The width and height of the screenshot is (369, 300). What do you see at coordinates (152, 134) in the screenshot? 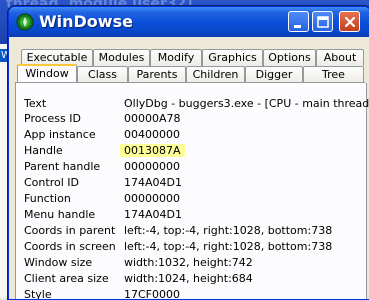
I see `property-value: 00400000` at bounding box center [152, 134].